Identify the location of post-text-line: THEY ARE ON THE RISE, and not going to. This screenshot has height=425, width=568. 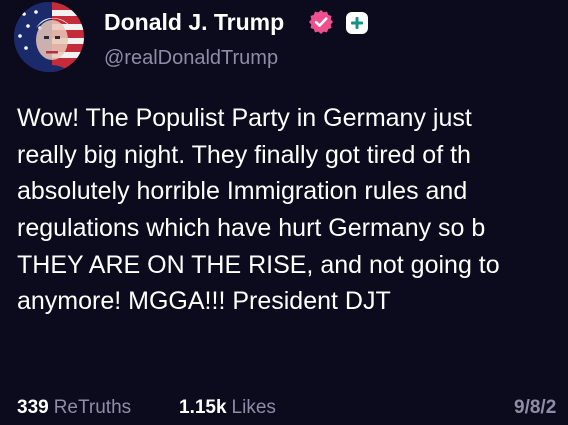
(258, 264).